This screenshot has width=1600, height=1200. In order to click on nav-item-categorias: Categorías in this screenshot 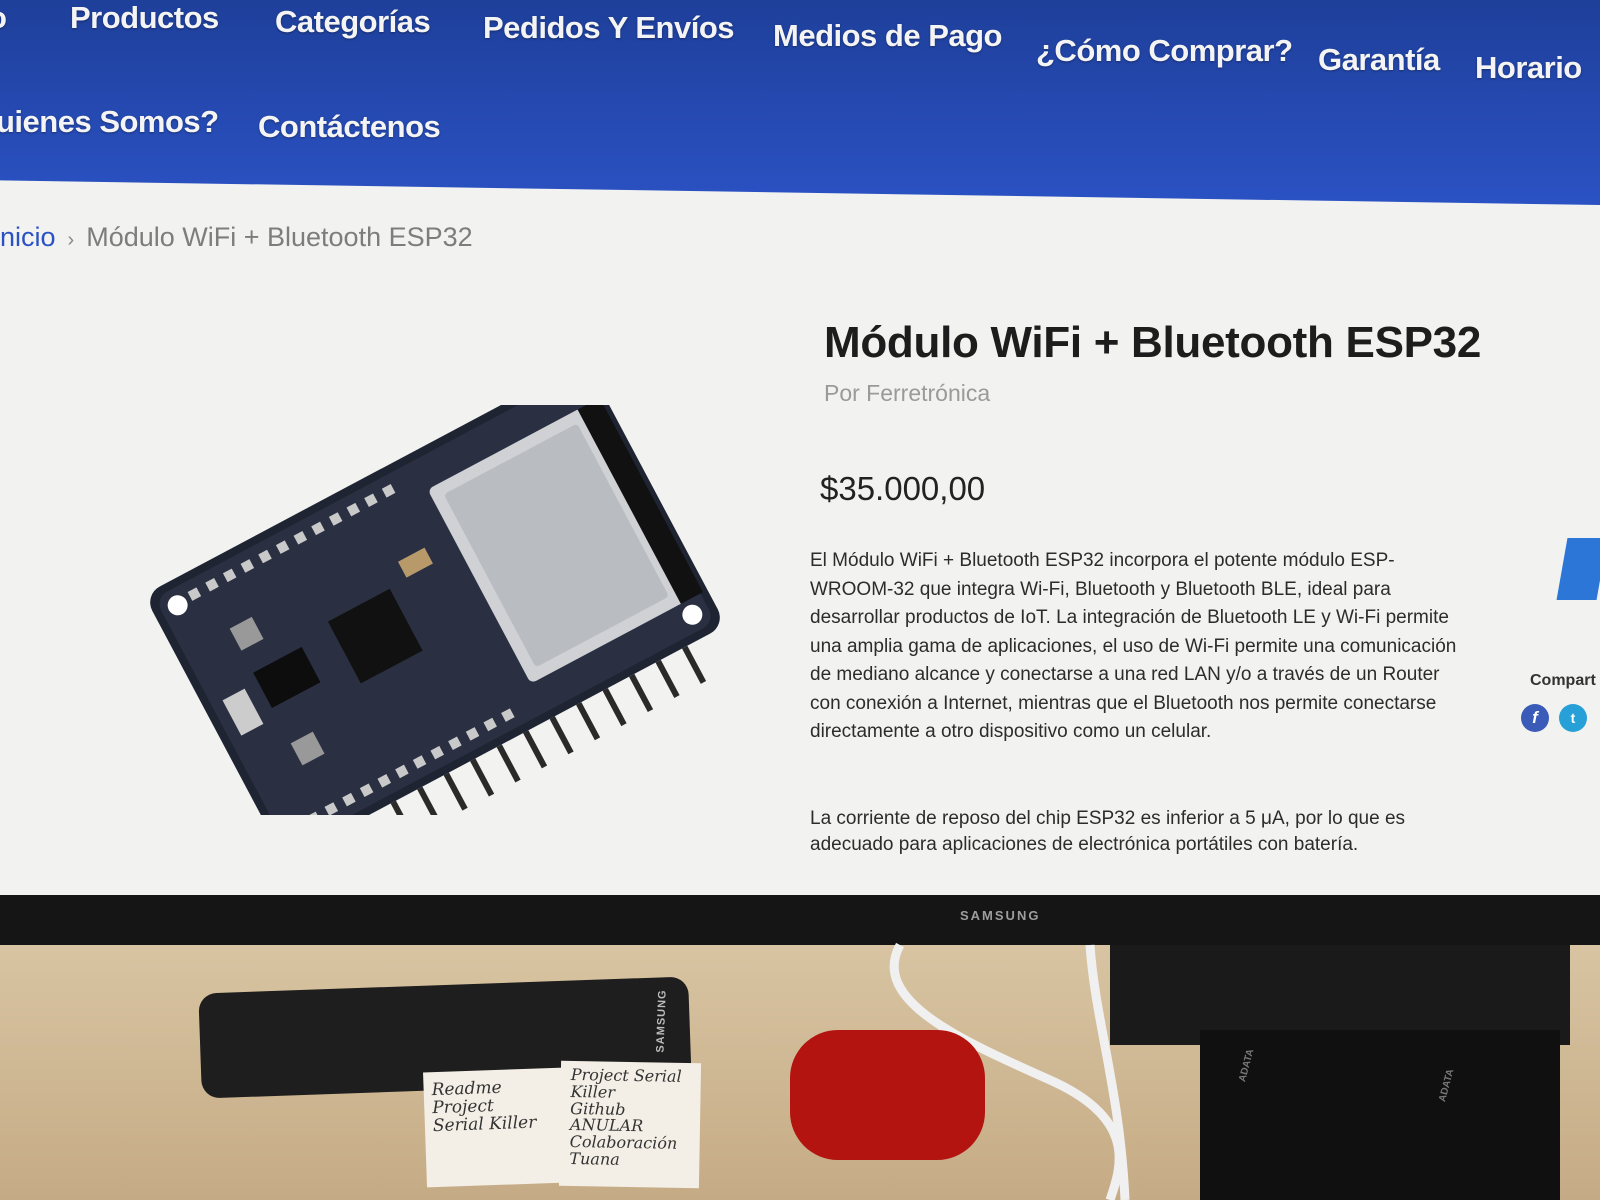, I will do `click(353, 22)`.